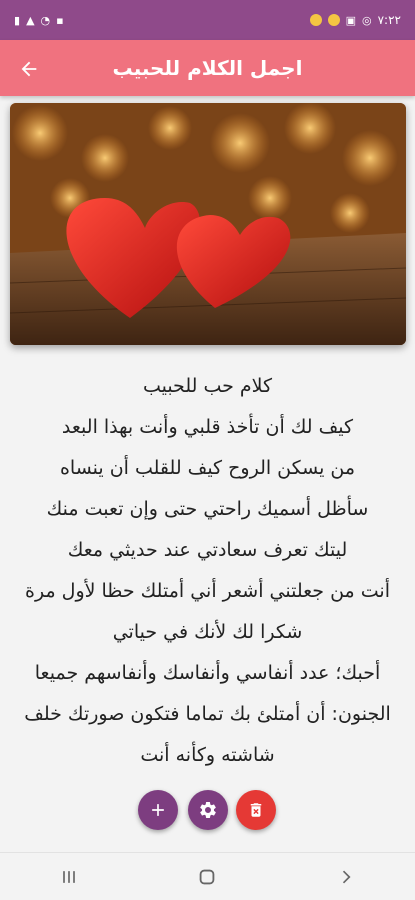 The image size is (415, 900). Describe the element at coordinates (367, 20) in the screenshot. I see `sync-icon: ◎` at that location.